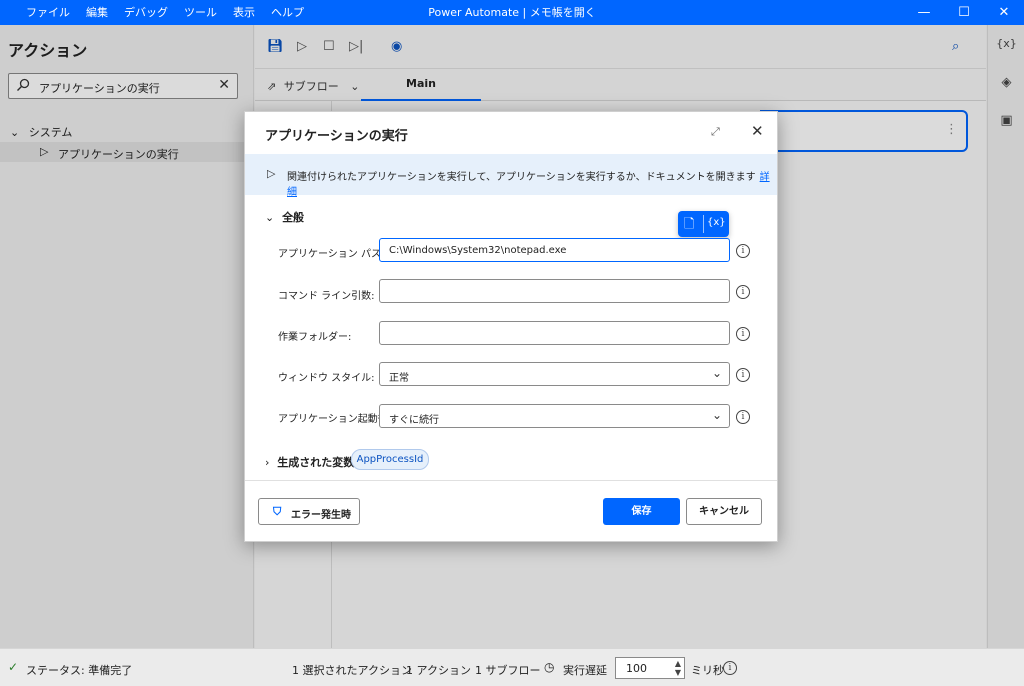 Image resolution: width=1024 pixels, height=686 pixels. What do you see at coordinates (1004, 12) in the screenshot?
I see `close-window-button: ✕` at bounding box center [1004, 12].